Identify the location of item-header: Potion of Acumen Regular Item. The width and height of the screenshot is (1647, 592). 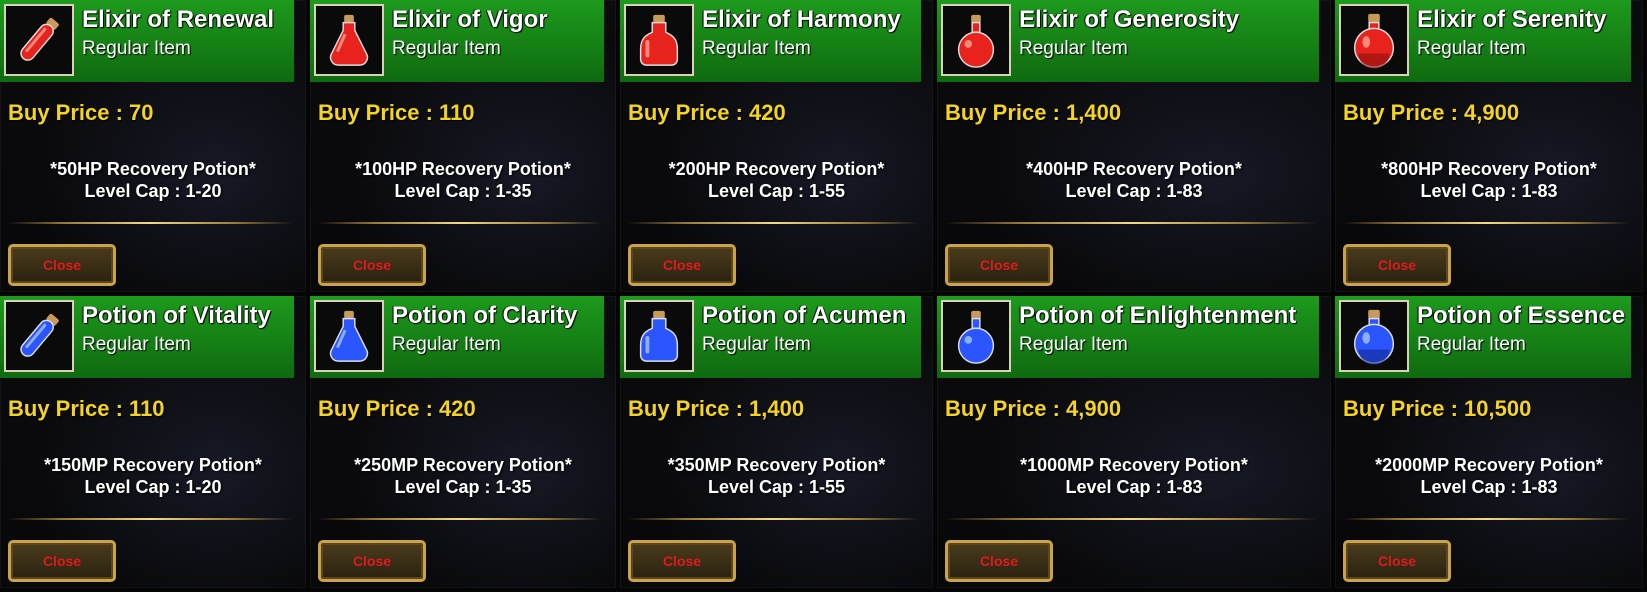
(770, 337).